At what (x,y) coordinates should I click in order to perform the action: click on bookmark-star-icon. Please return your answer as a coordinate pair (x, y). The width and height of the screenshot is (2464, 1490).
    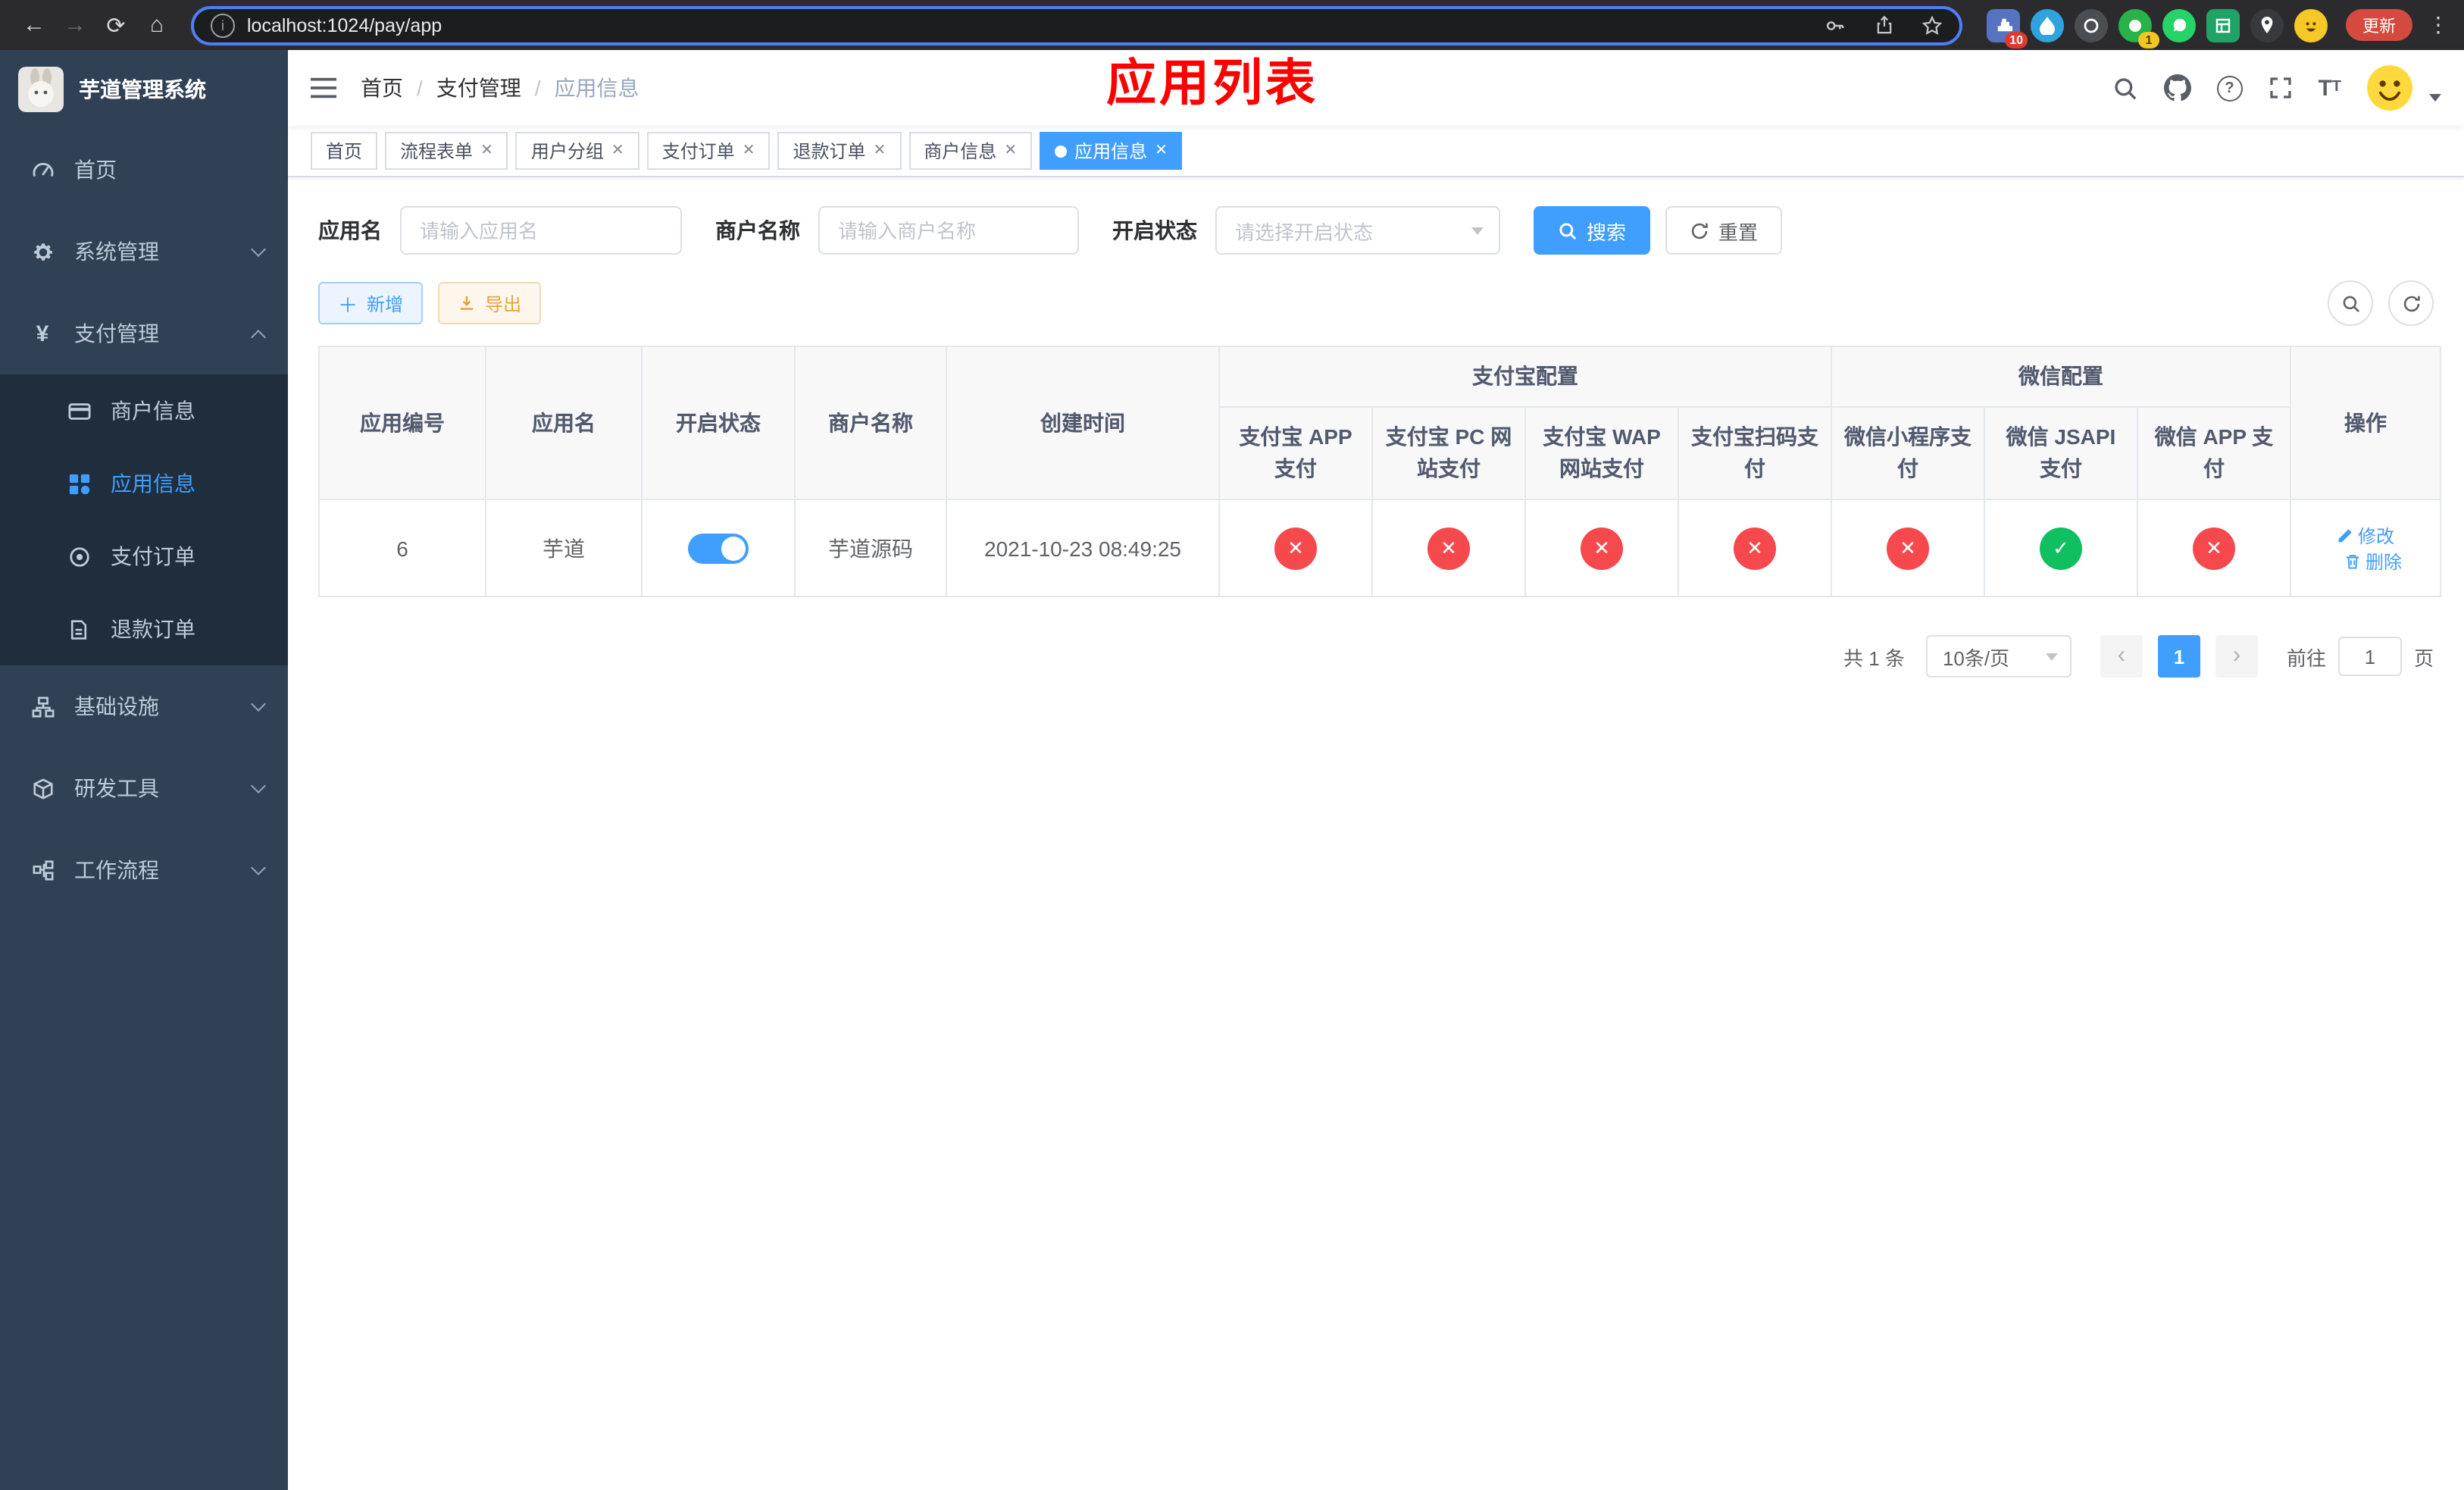
    Looking at the image, I should click on (1932, 25).